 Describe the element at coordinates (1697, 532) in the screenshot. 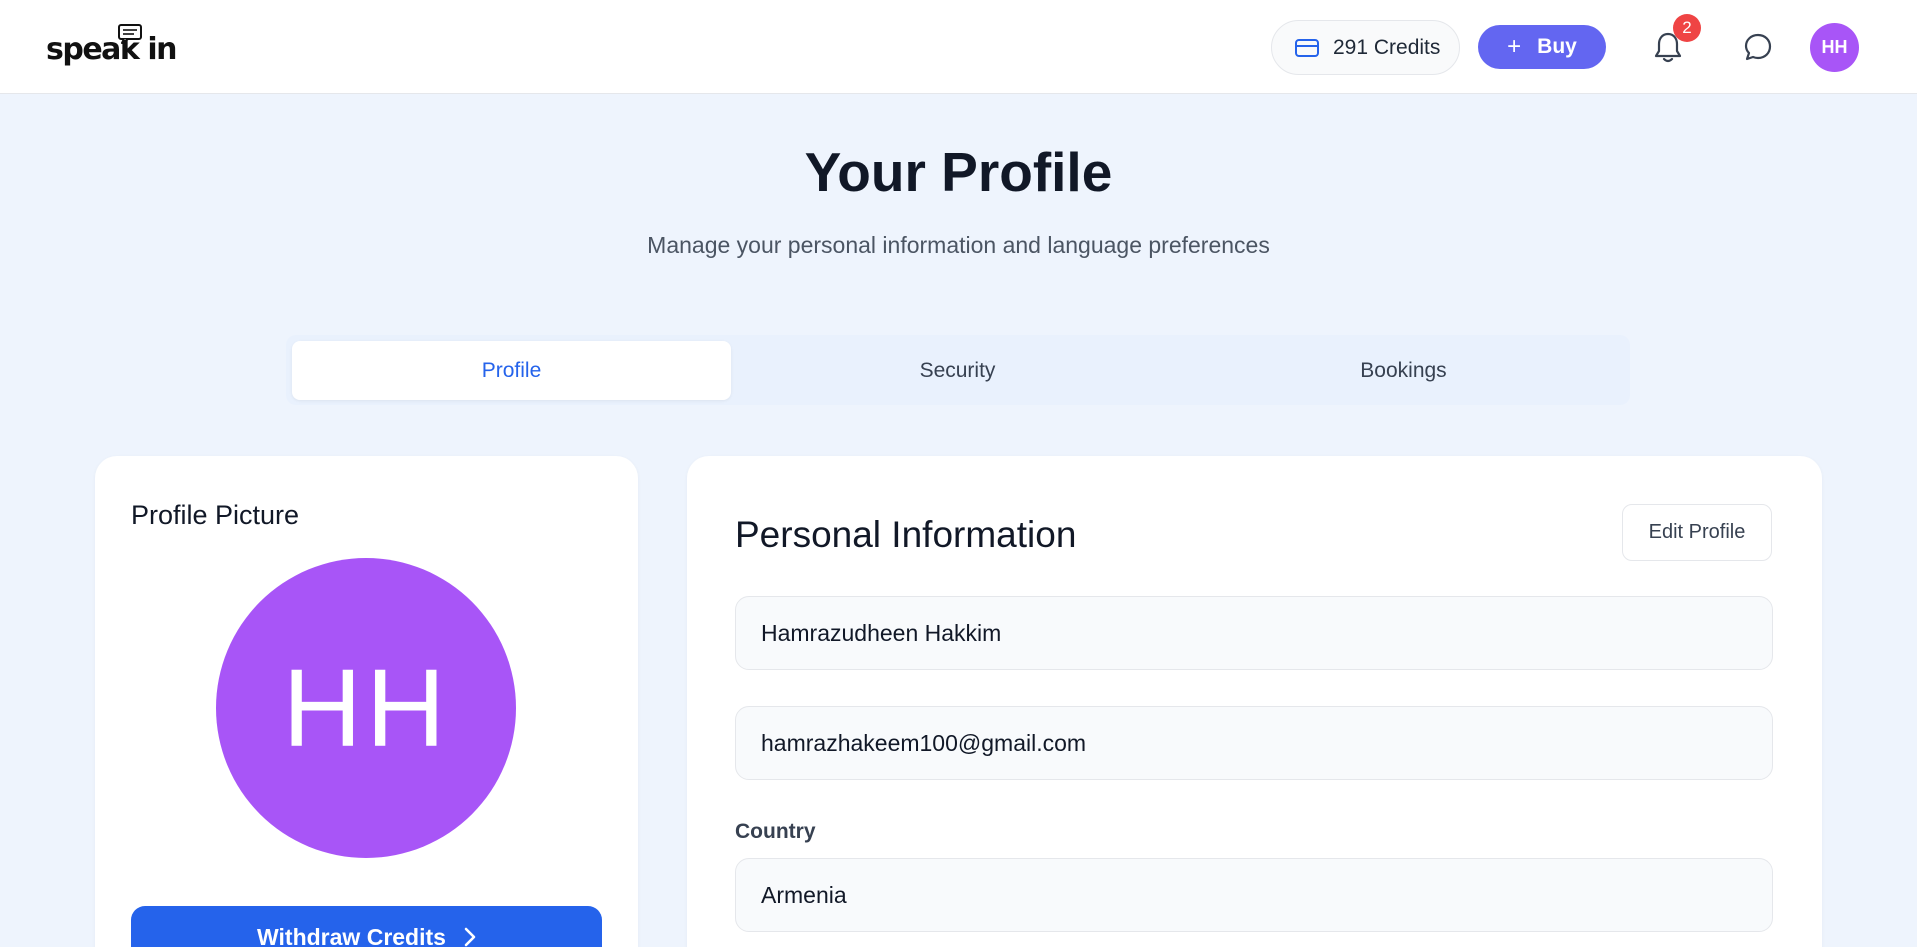

I see `edit-profile-button: Edit Profile` at that location.